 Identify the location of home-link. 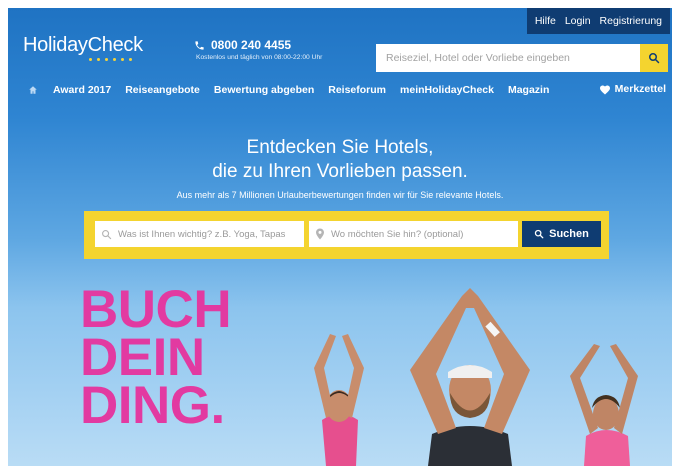
(33, 90).